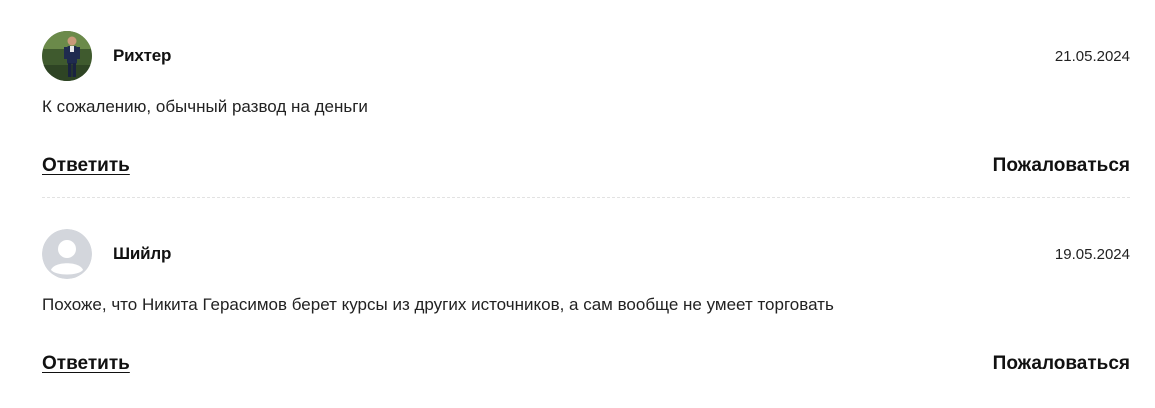 Image resolution: width=1155 pixels, height=408 pixels. What do you see at coordinates (1092, 254) in the screenshot?
I see `comment-date: 19.05.2024` at bounding box center [1092, 254].